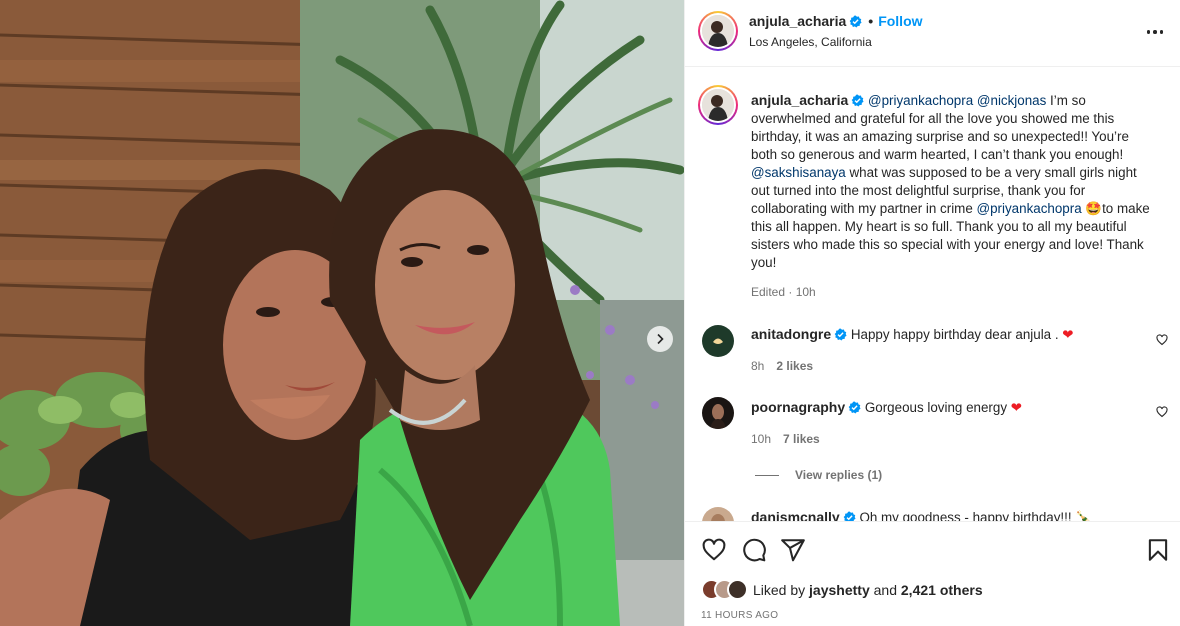 The height and width of the screenshot is (626, 1180). Describe the element at coordinates (781, 590) in the screenshot. I see `liked-by-prefix: Liked by` at that location.